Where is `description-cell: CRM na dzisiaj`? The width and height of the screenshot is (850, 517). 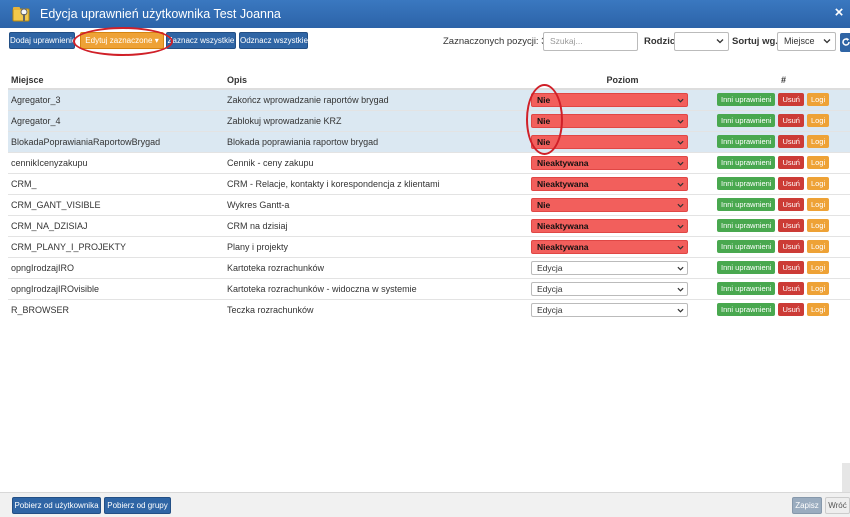
description-cell: CRM na dzisiaj is located at coordinates (376, 225).